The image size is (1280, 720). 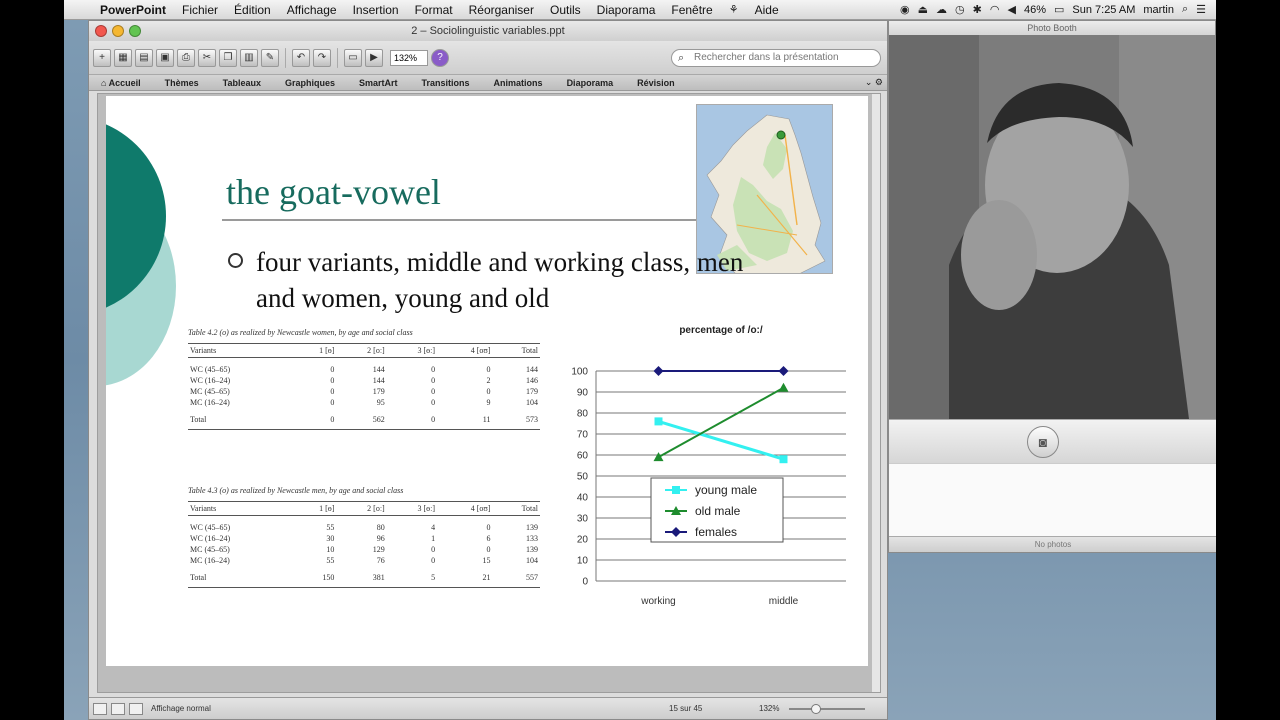 What do you see at coordinates (181, 708) in the screenshot?
I see `view-label: Affichage normal` at bounding box center [181, 708].